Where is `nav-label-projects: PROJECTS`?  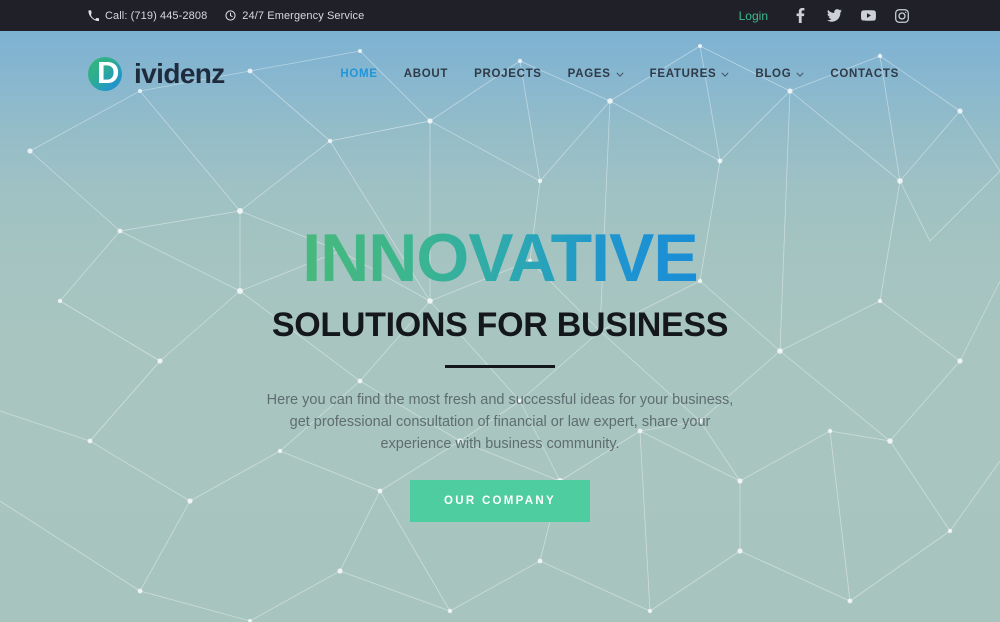 nav-label-projects: PROJECTS is located at coordinates (508, 74).